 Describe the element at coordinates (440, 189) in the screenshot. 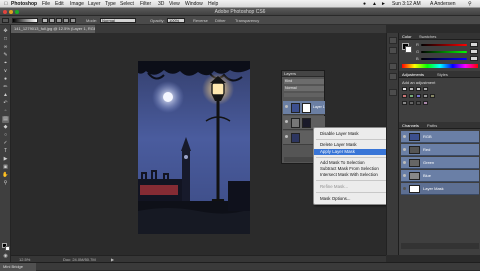

I see `channel-row-layer-mask: Layer Mask` at that location.